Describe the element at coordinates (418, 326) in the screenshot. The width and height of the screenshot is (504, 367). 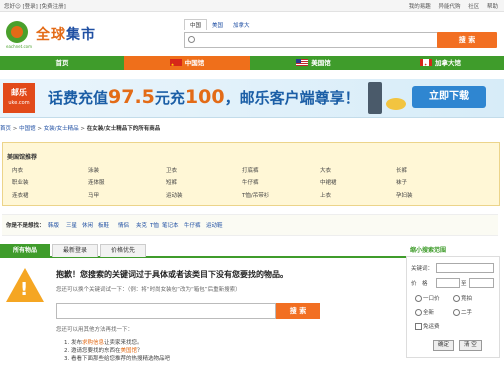
I see `free-shipping-checkbox` at that location.